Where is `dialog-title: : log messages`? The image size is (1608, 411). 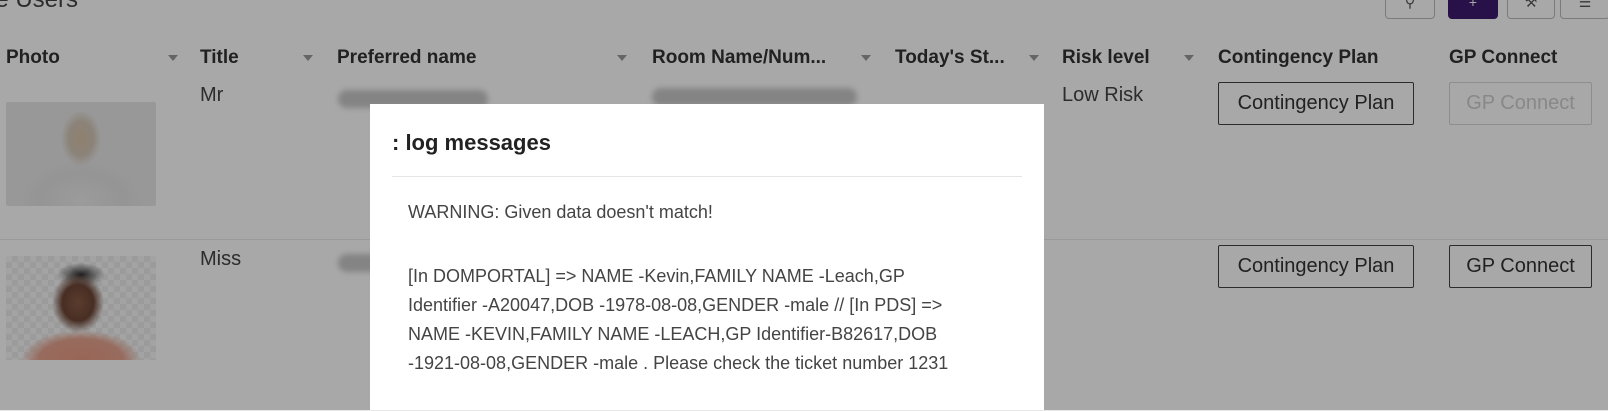 dialog-title: : log messages is located at coordinates (471, 142).